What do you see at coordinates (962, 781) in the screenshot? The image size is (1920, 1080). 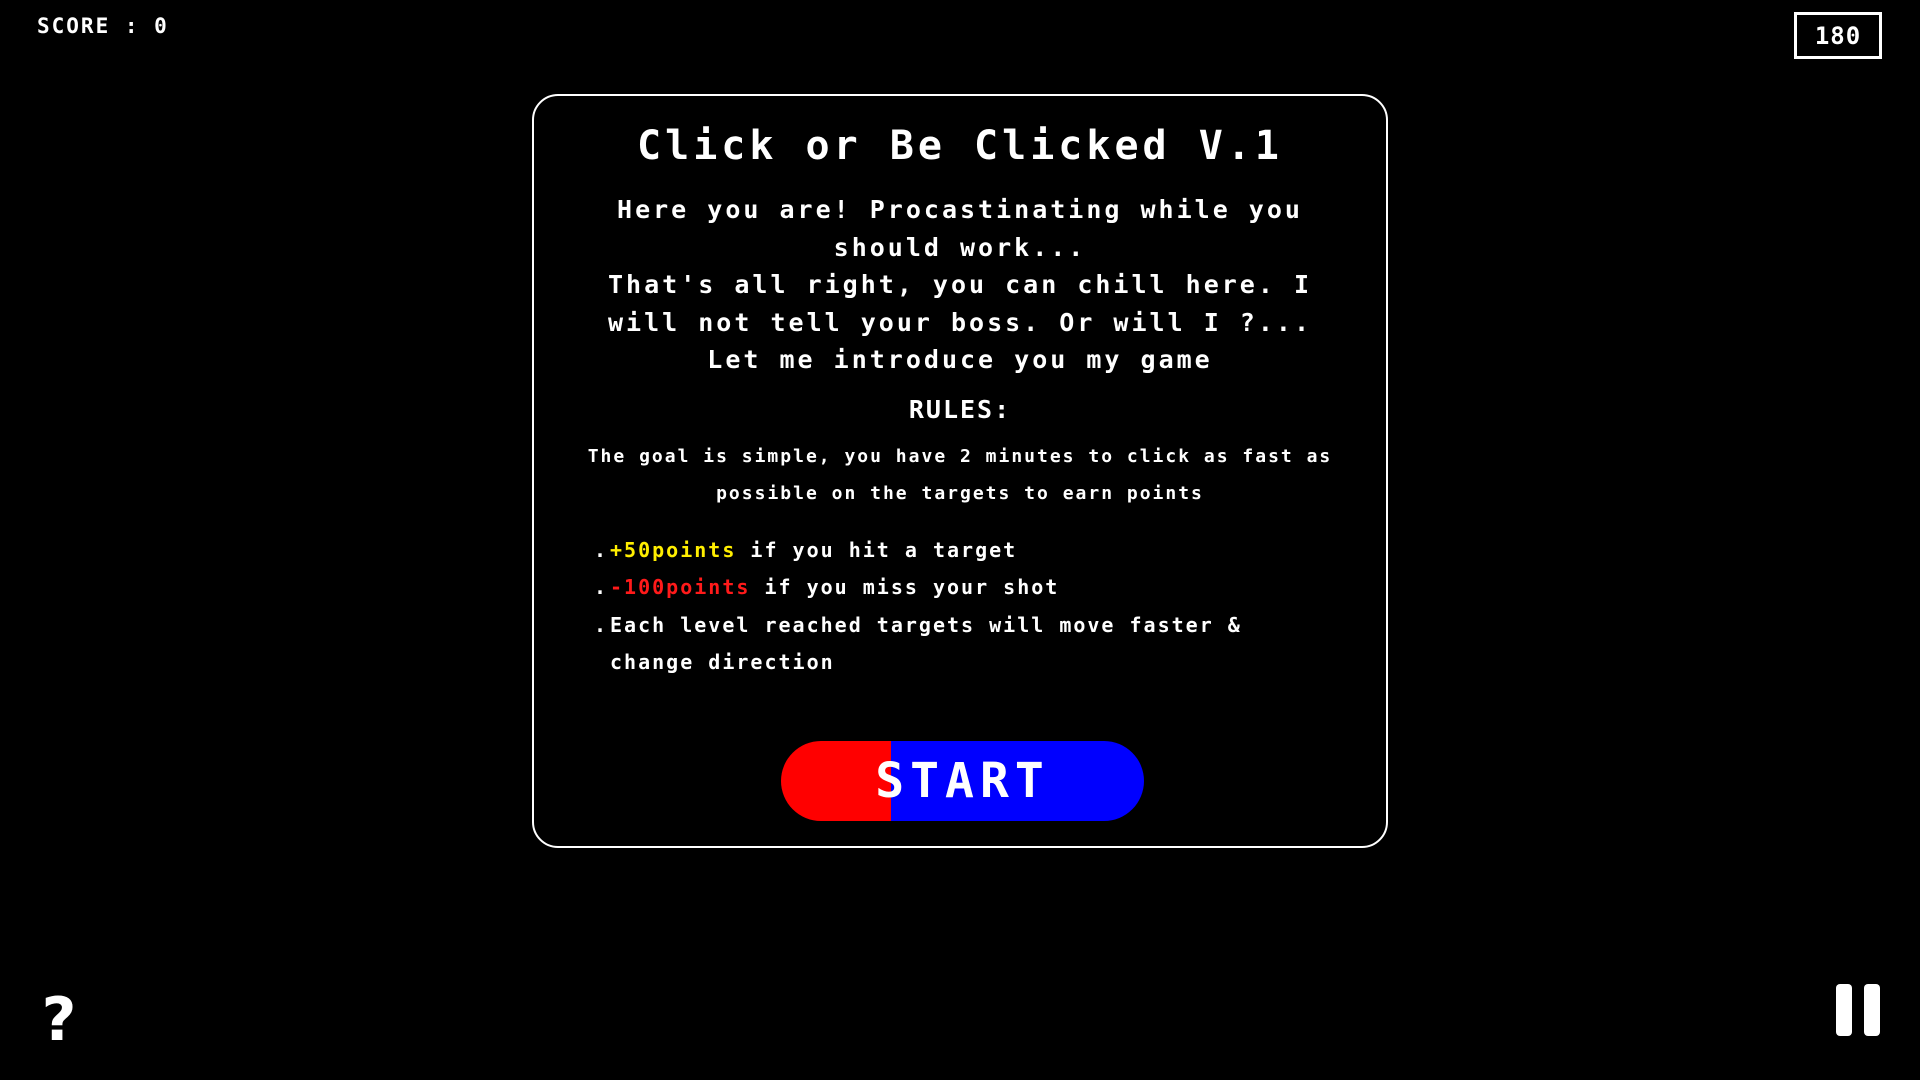 I see `start-button: START` at bounding box center [962, 781].